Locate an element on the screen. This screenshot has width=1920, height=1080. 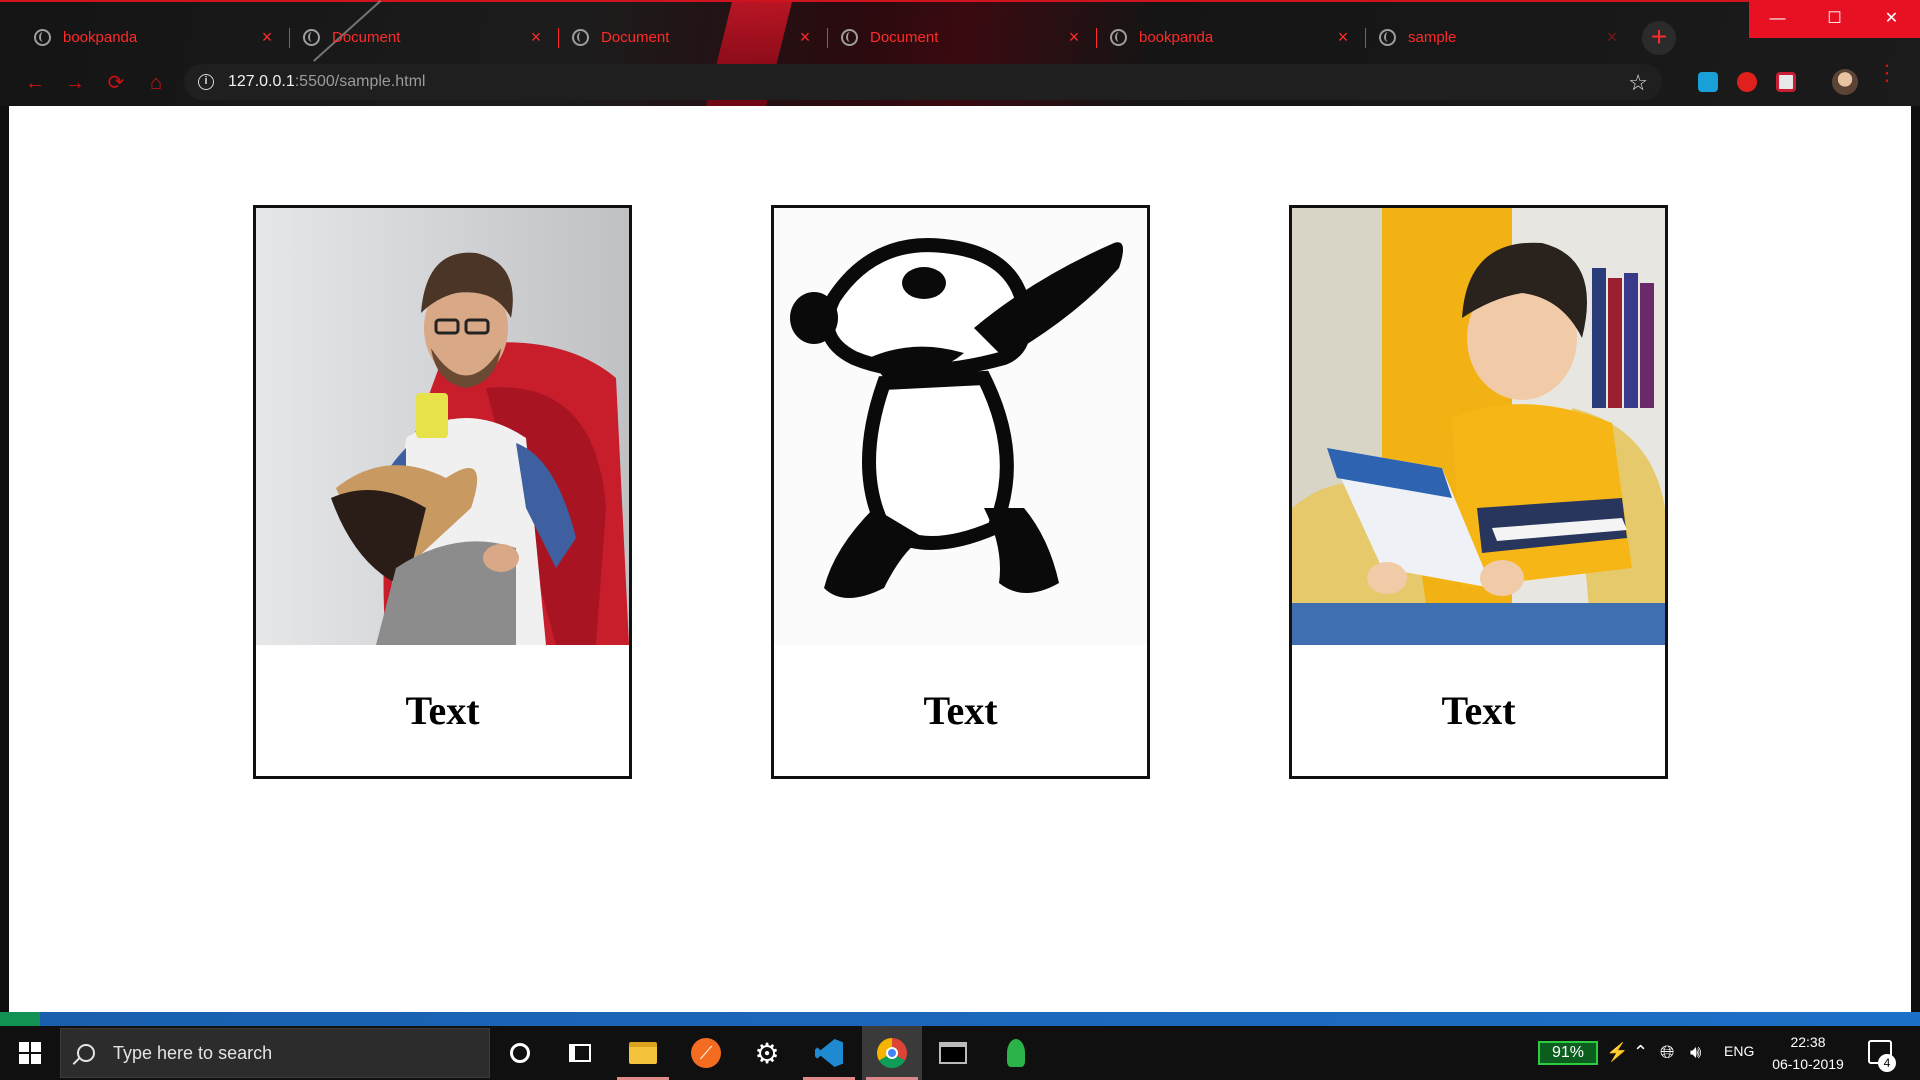
boy-reading-illustration is located at coordinates (1478, 426).